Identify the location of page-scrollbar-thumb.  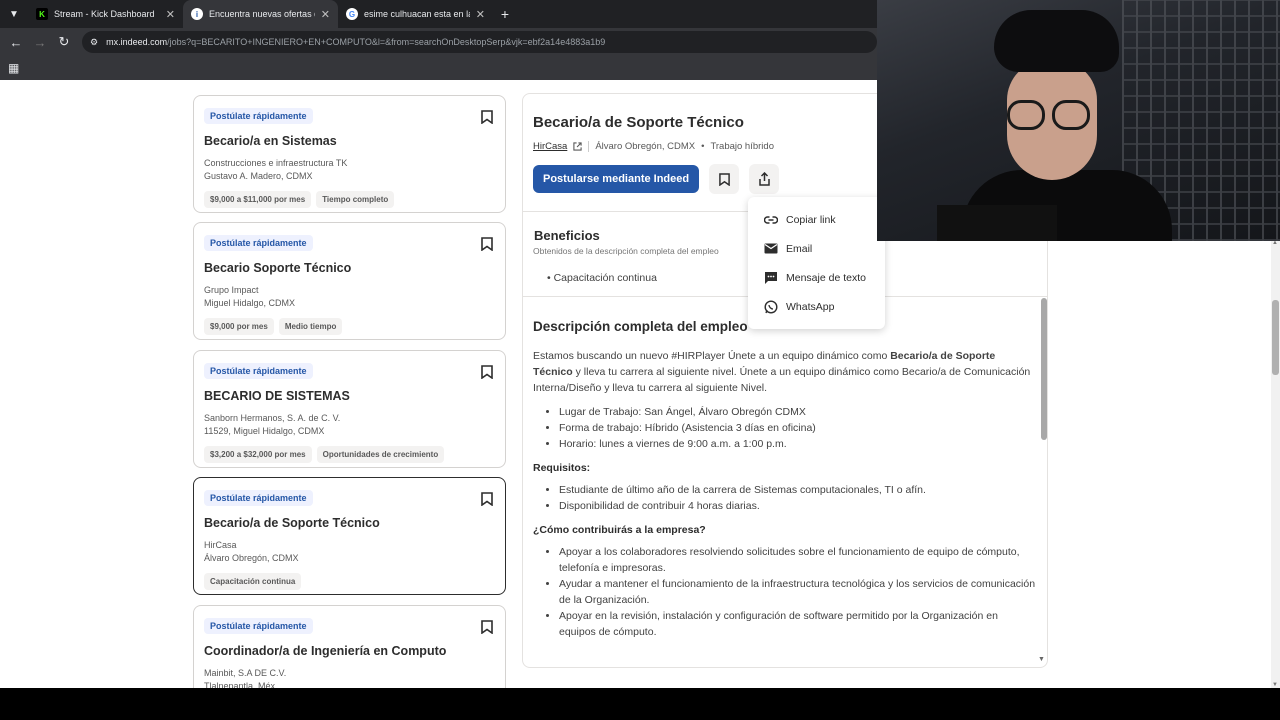
(1275, 337).